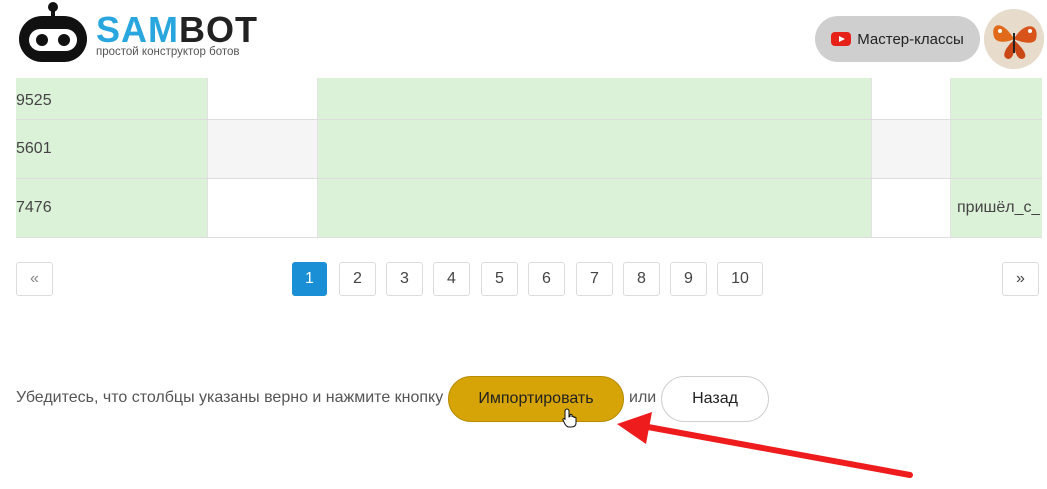 This screenshot has height=489, width=1047. Describe the element at coordinates (715, 399) in the screenshot. I see `back-button: Назад` at that location.